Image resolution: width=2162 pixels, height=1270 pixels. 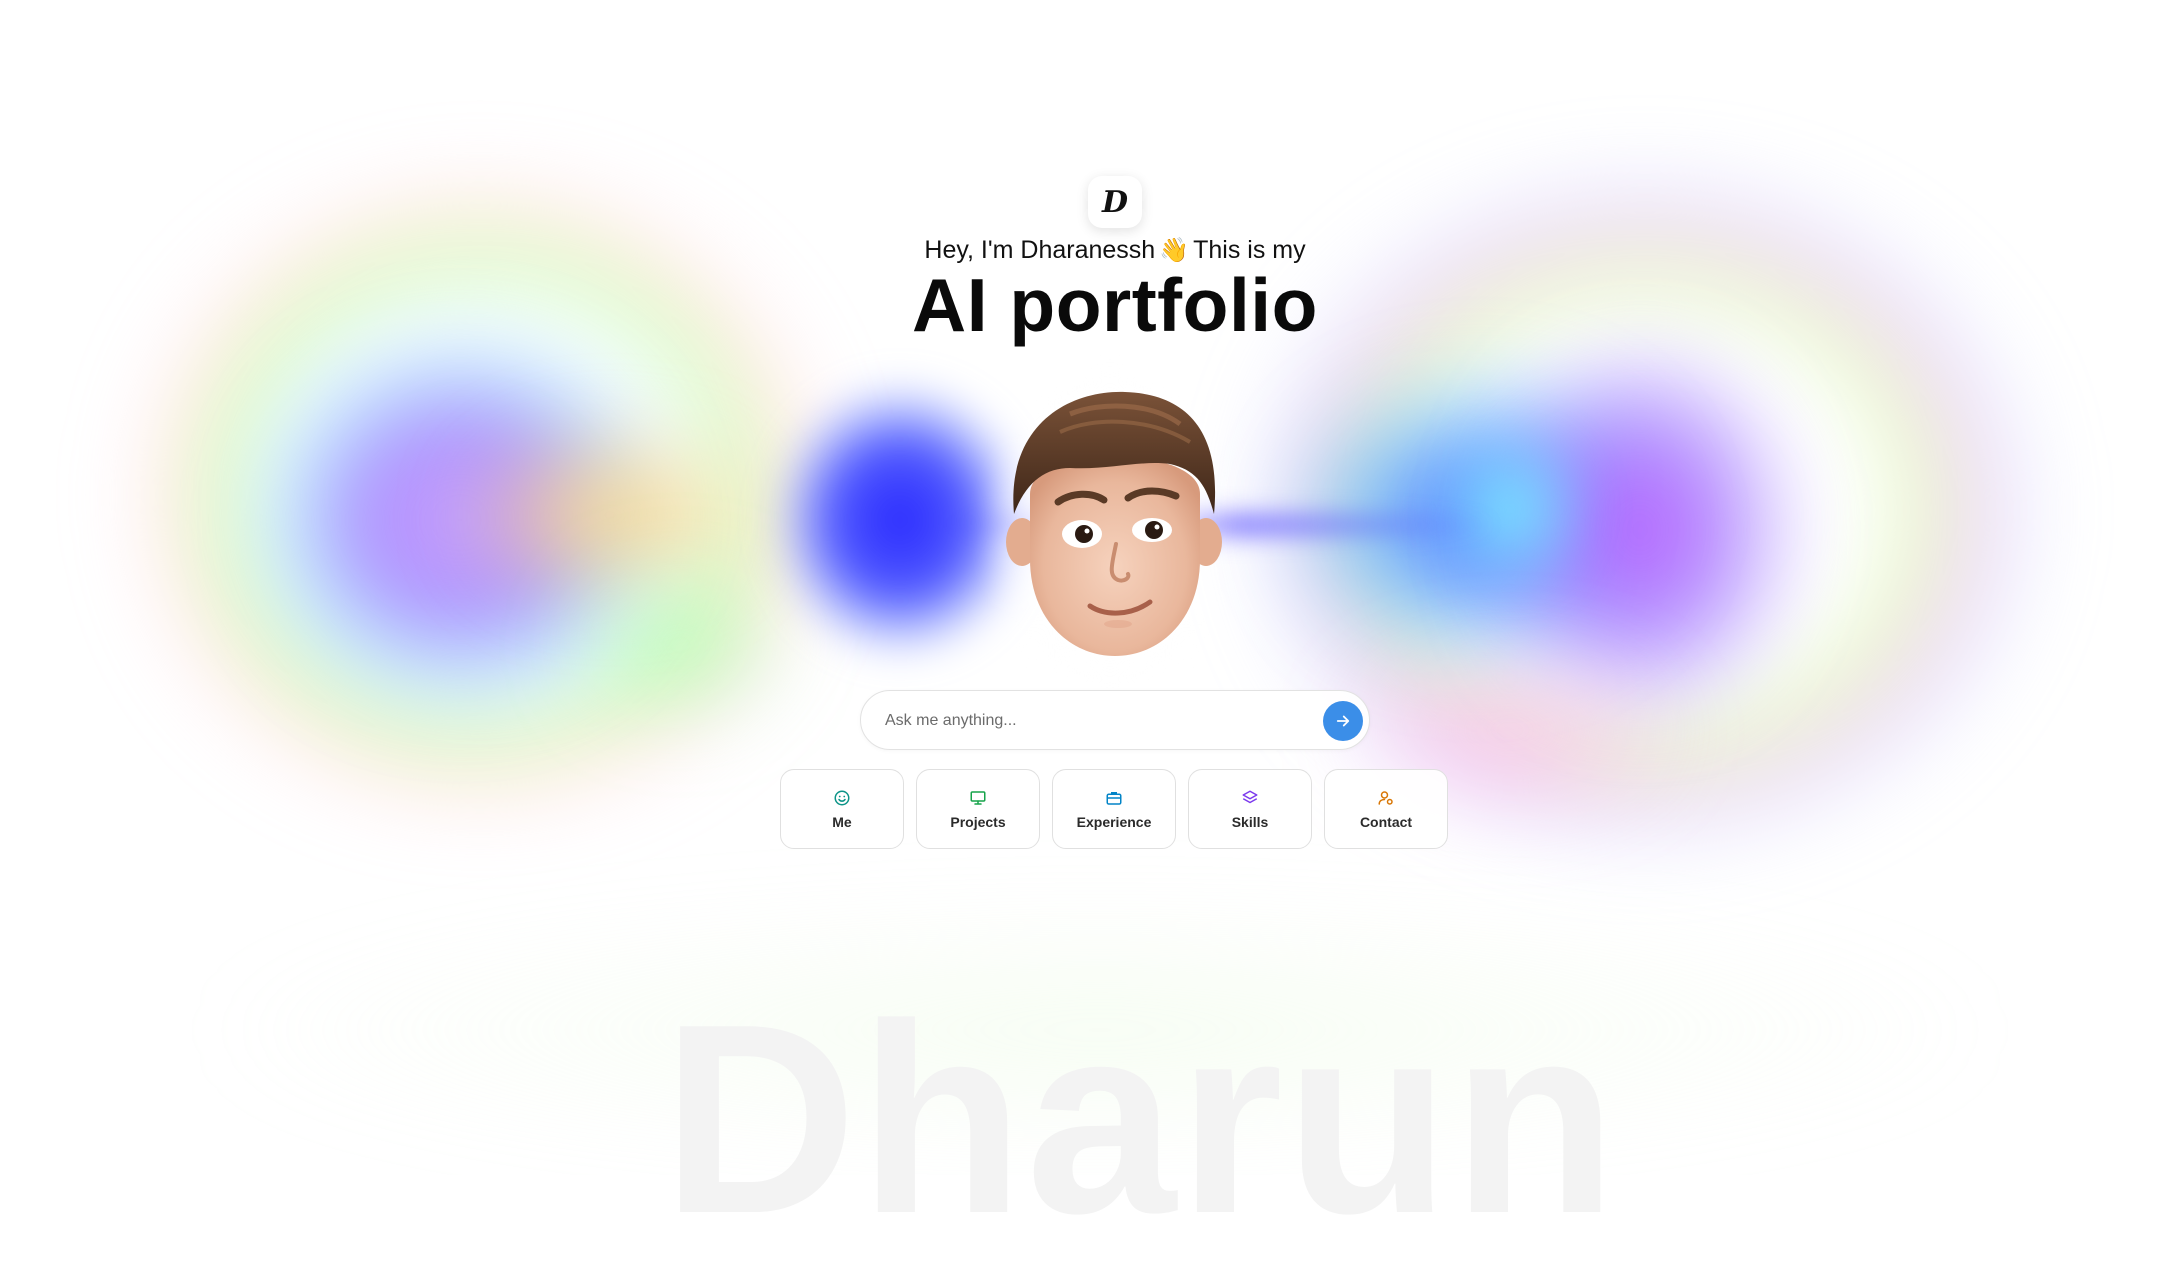 I want to click on logo-badge: D, so click(x=1115, y=202).